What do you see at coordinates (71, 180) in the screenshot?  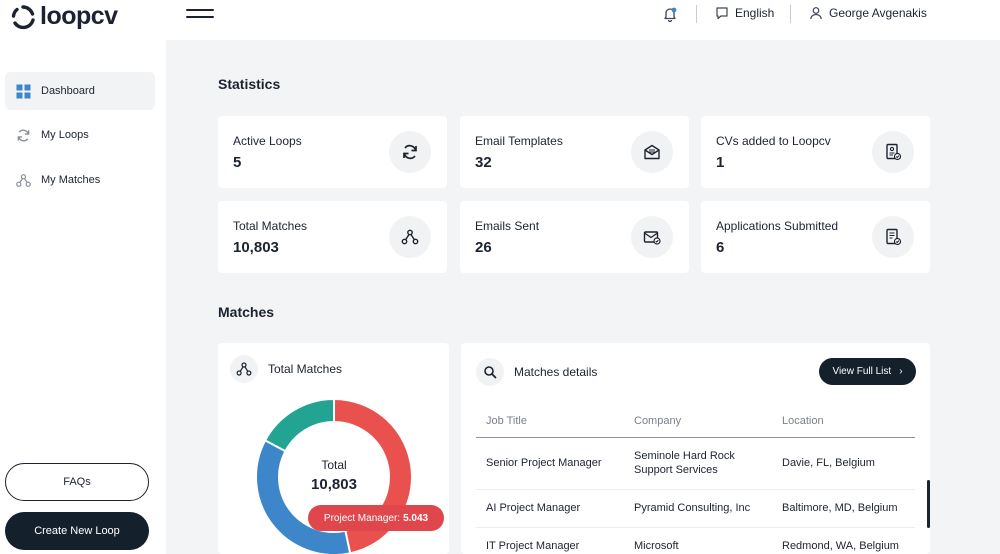 I see `sidebar-item-label: My Matches` at bounding box center [71, 180].